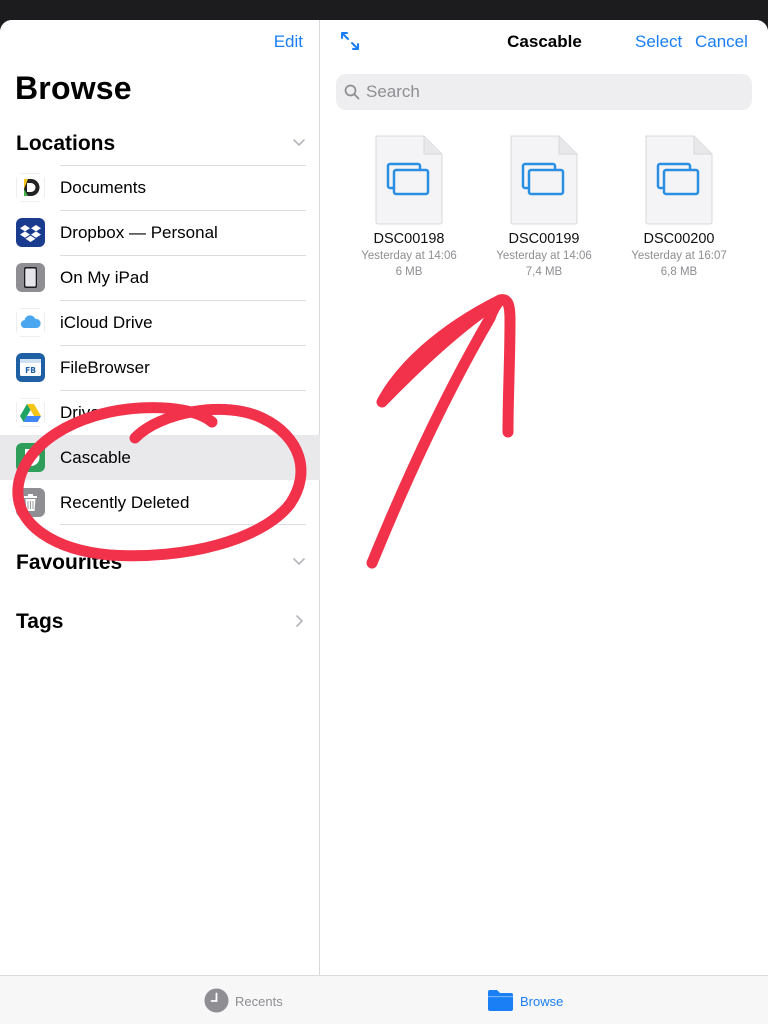 Image resolution: width=768 pixels, height=1024 pixels. What do you see at coordinates (125, 502) in the screenshot?
I see `location-label: Recently Deleted` at bounding box center [125, 502].